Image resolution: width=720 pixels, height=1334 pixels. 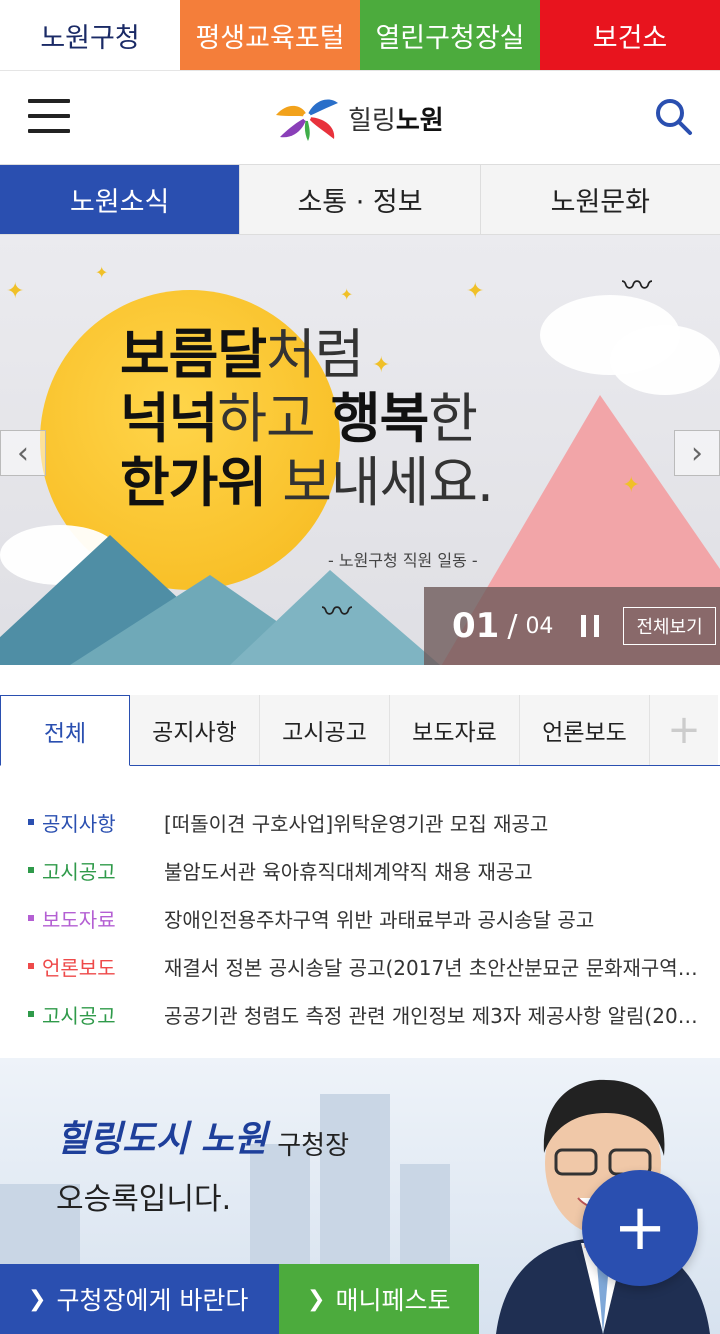 What do you see at coordinates (372, 120) in the screenshot?
I see `logo-text-light: 힐링` at bounding box center [372, 120].